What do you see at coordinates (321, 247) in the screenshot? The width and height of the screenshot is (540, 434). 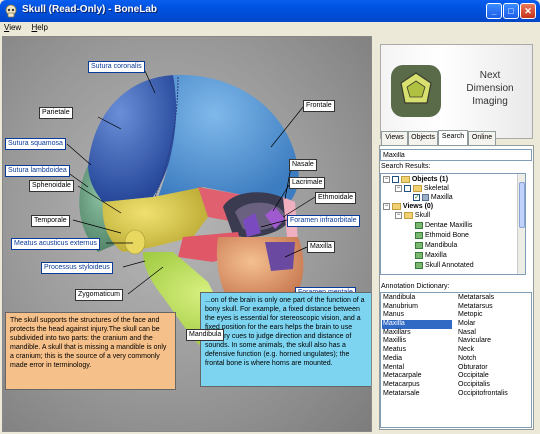 I see `label-maxilla: Maxilla` at bounding box center [321, 247].